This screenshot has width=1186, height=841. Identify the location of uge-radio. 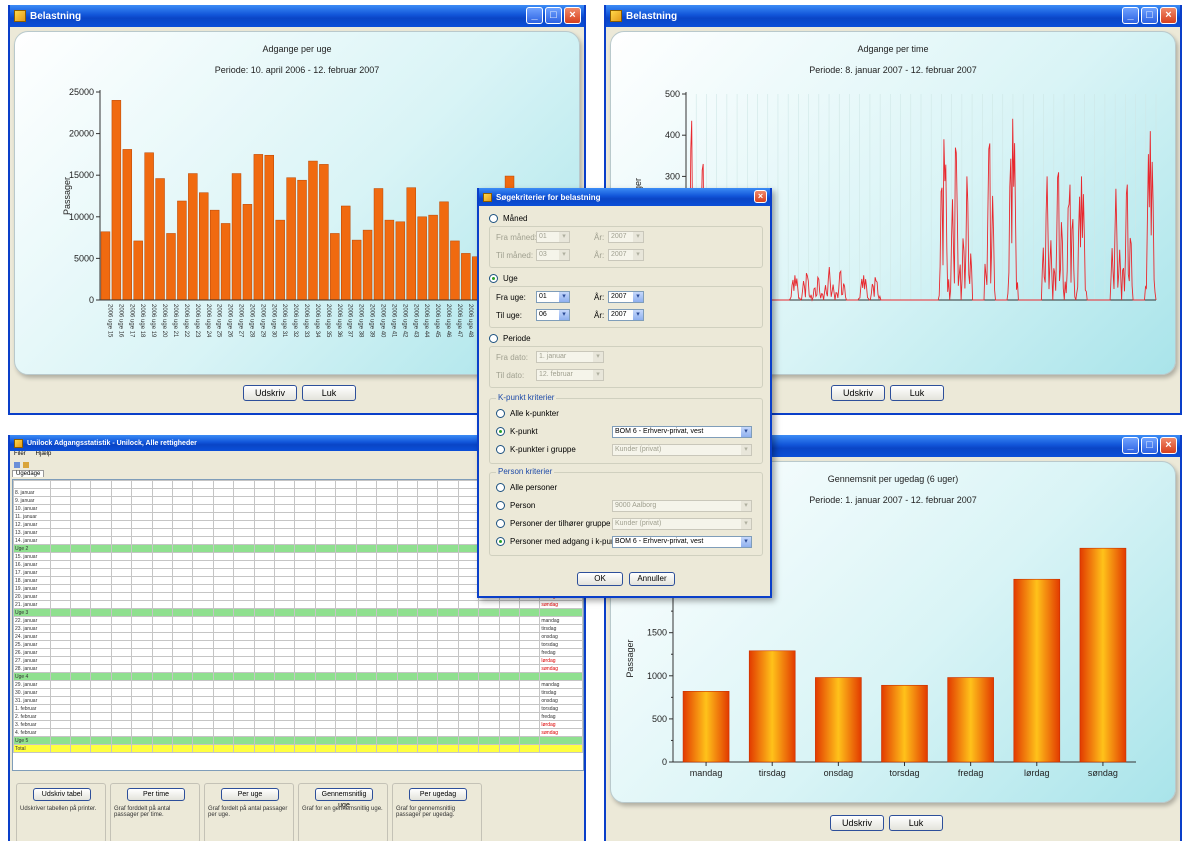
(493, 278).